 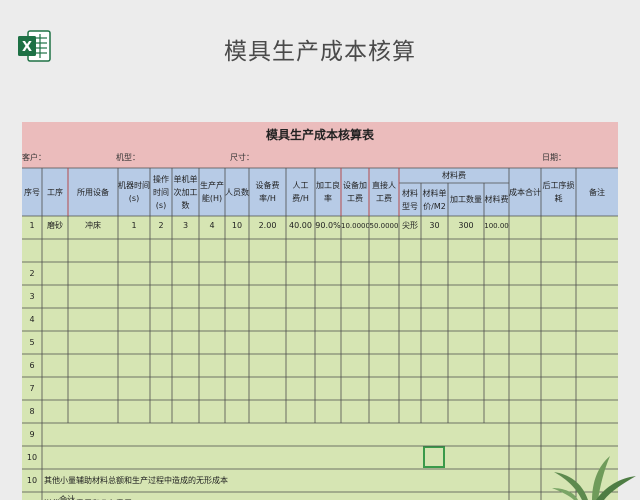 I want to click on total-label: 合计, so click(x=67, y=497).